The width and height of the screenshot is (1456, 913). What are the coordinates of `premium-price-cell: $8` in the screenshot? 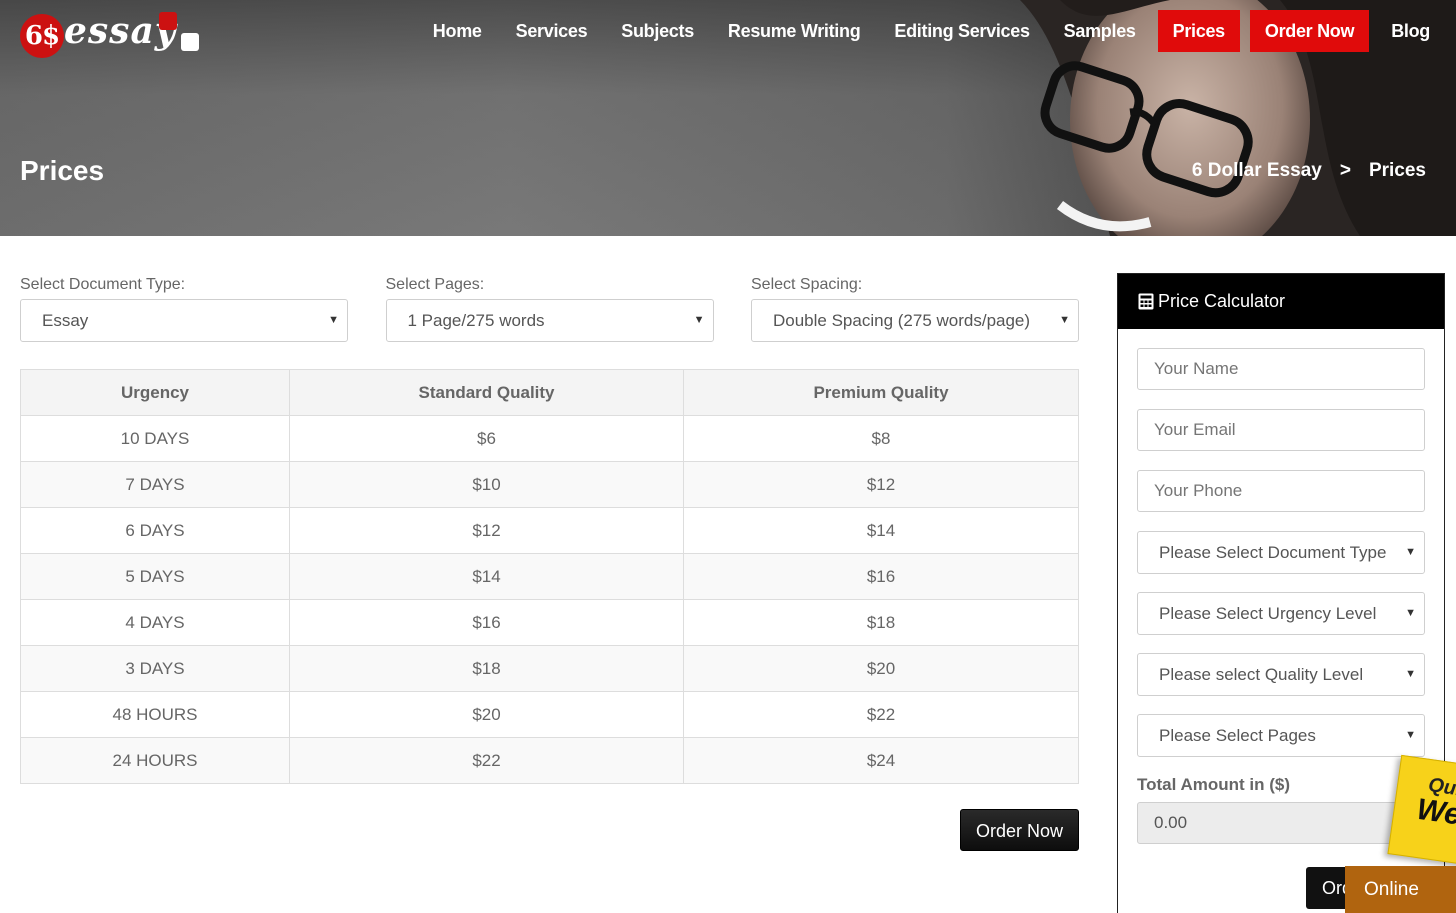 It's located at (881, 438).